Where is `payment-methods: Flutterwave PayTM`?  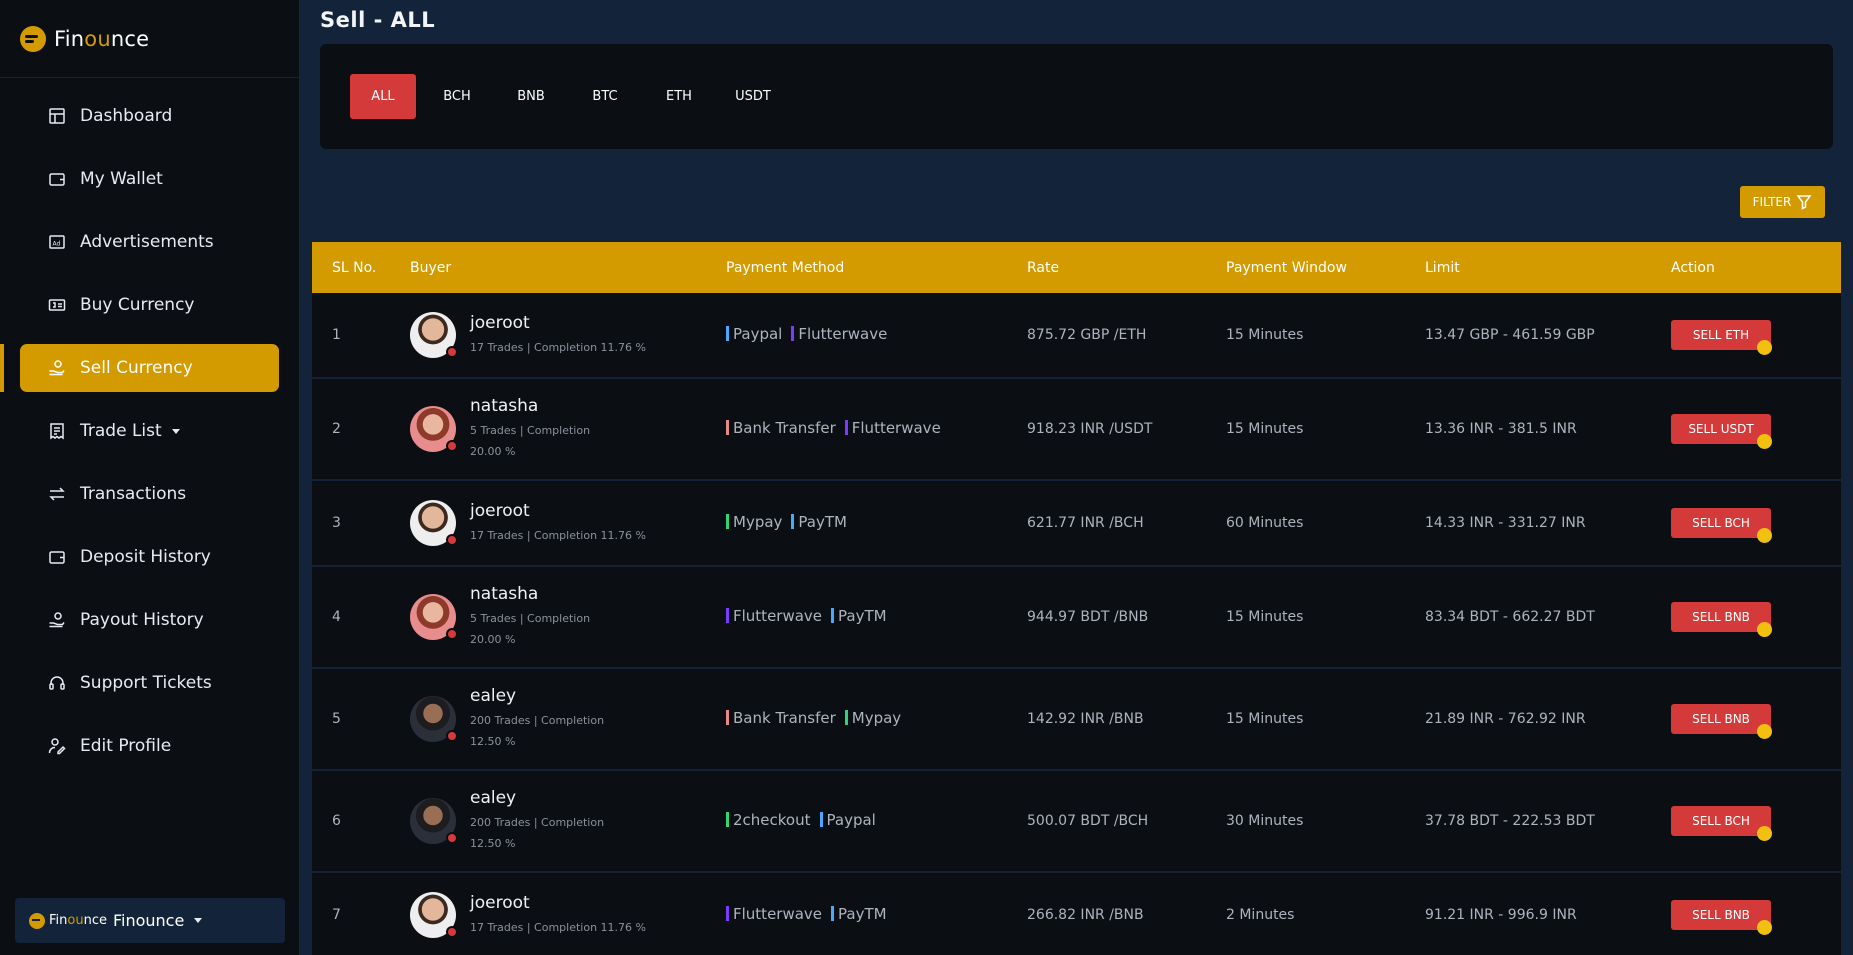 payment-methods: Flutterwave PayTM is located at coordinates (876, 617).